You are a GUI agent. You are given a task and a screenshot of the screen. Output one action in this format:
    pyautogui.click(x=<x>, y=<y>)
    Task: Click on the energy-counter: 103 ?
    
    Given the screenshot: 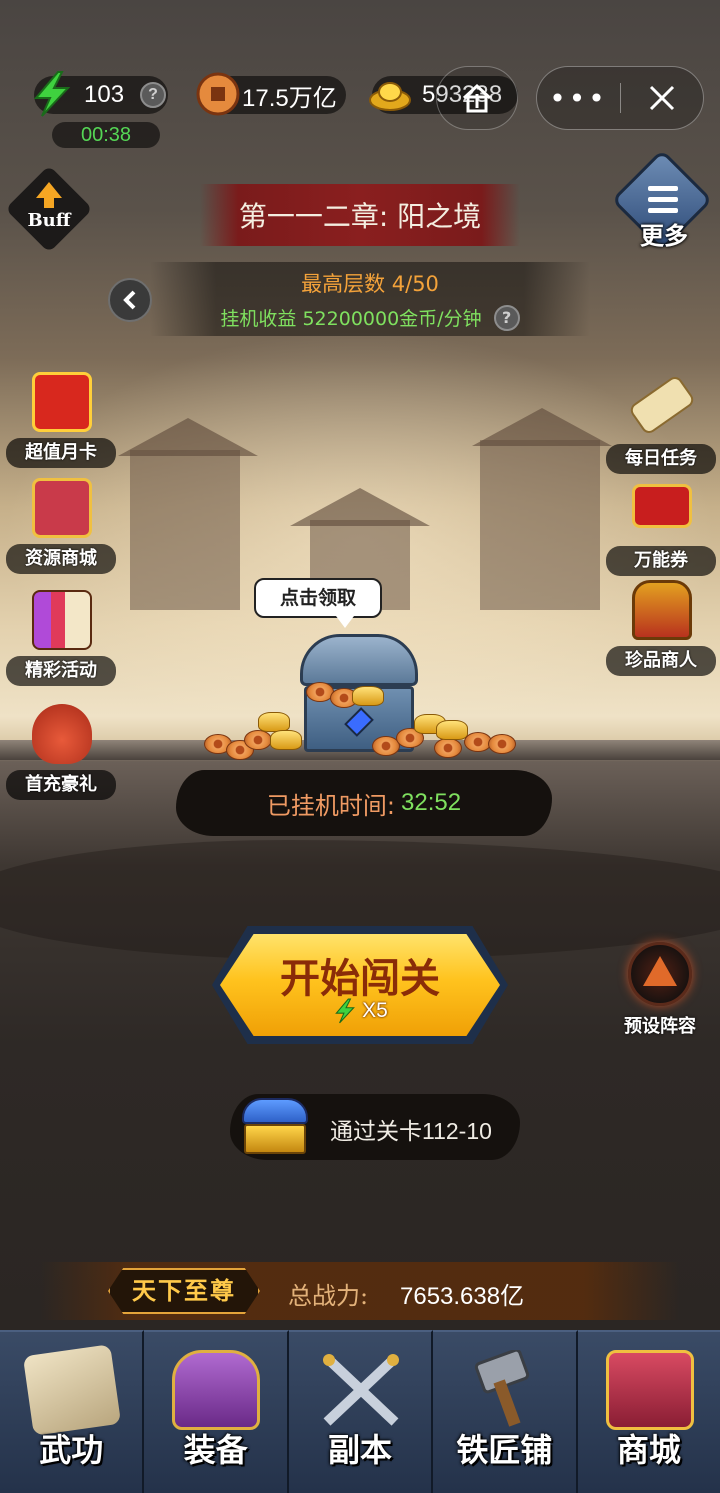 What is the action you would take?
    pyautogui.click(x=100, y=94)
    